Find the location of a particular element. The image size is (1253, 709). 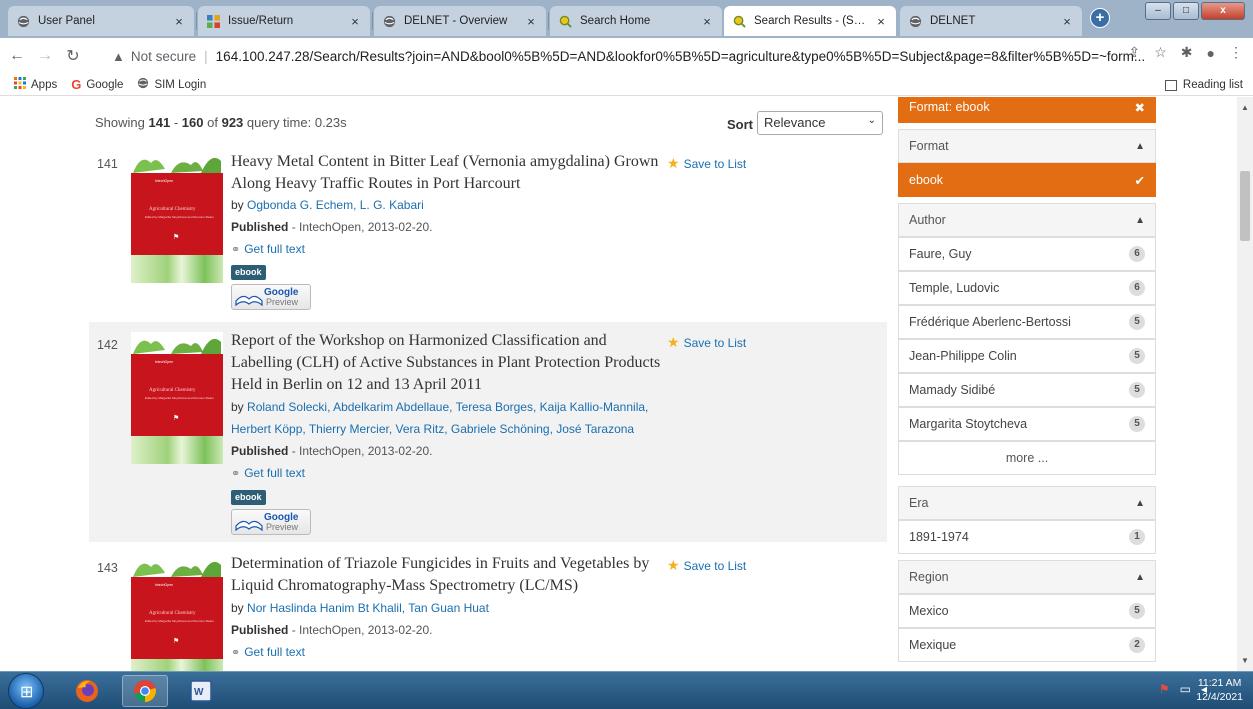

author-links: Ogbonda G. Echem, L. G. Kabari is located at coordinates (335, 205).